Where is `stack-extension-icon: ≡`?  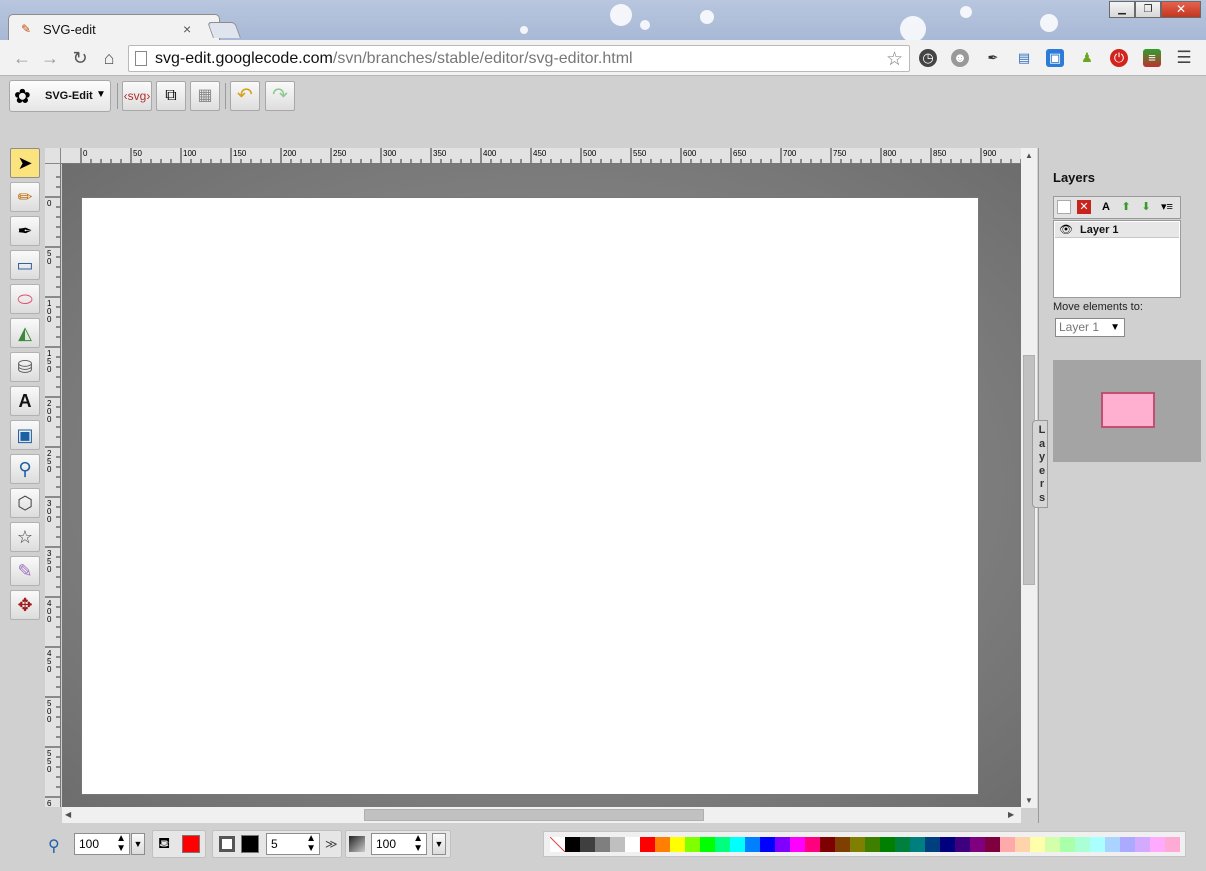 stack-extension-icon: ≡ is located at coordinates (1152, 58).